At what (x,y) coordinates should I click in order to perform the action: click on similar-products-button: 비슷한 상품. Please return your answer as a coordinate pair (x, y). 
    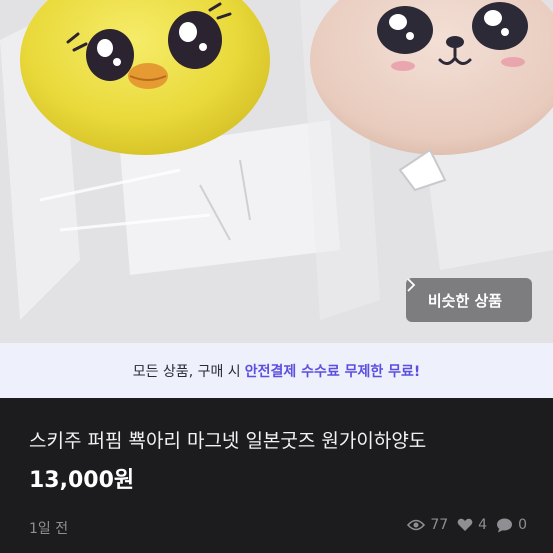
    Looking at the image, I should click on (469, 300).